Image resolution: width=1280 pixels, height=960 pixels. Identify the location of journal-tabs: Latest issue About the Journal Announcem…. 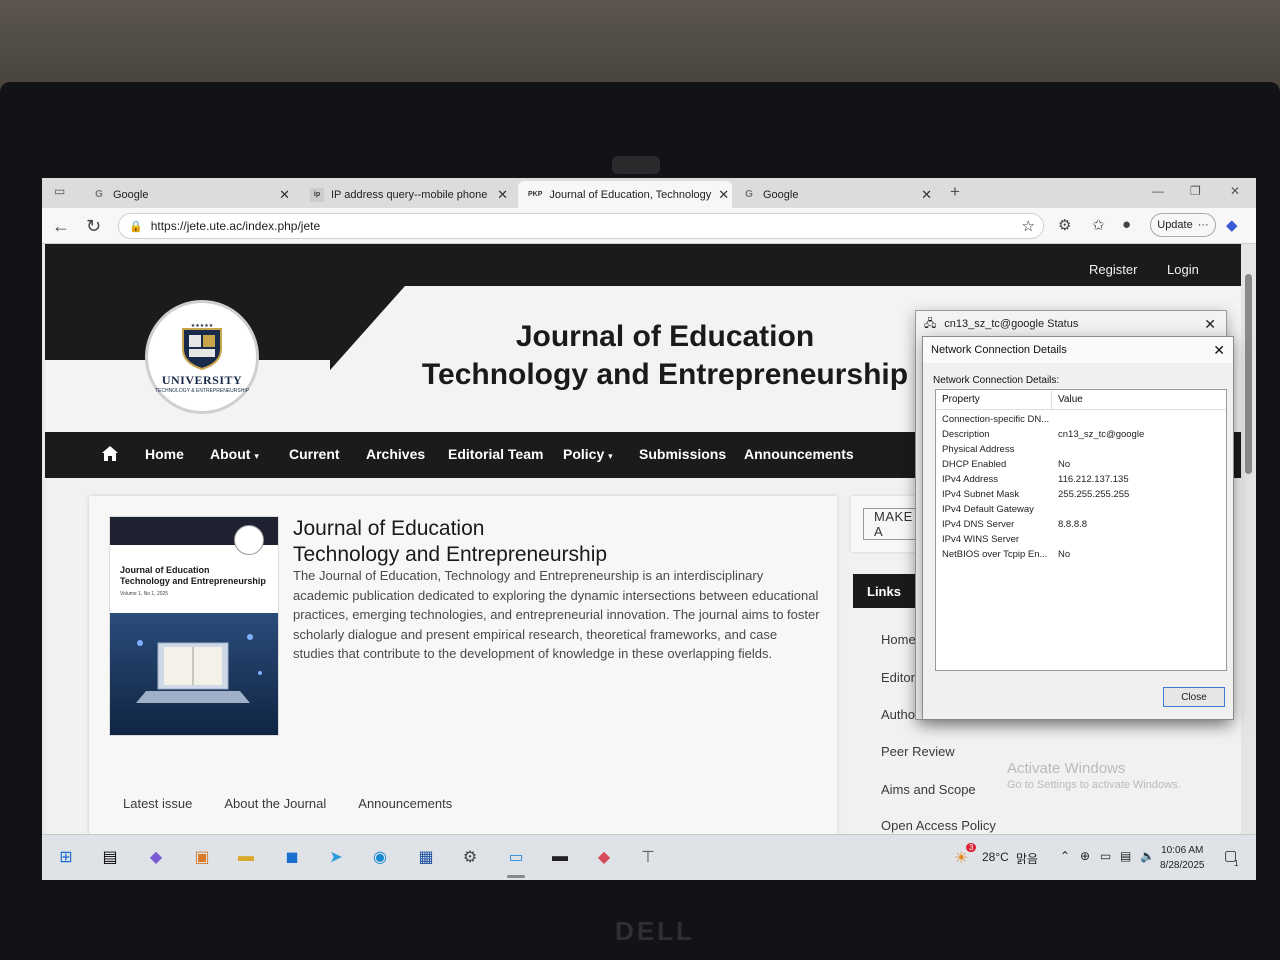
(287, 803).